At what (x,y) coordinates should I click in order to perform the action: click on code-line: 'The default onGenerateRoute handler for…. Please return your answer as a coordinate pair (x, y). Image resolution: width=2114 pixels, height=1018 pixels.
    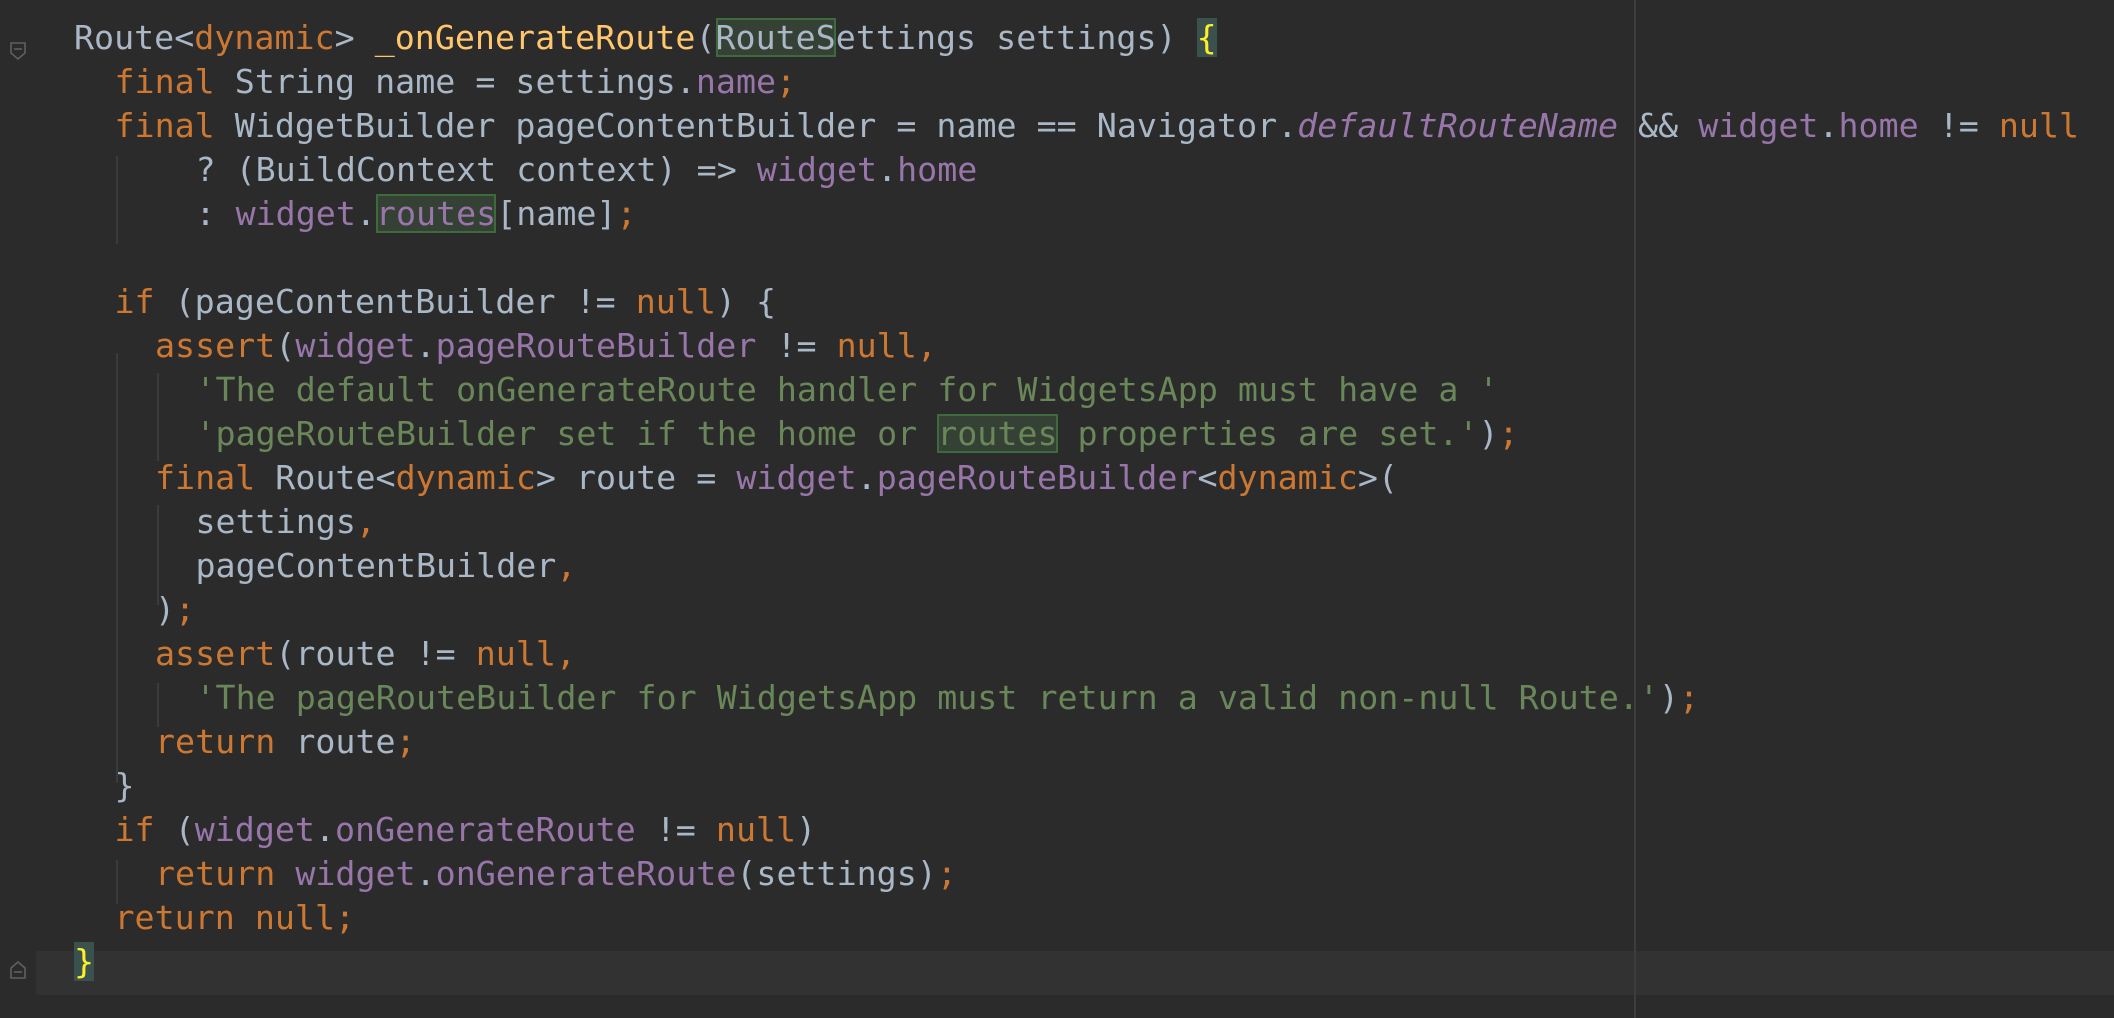
    Looking at the image, I should click on (847, 390).